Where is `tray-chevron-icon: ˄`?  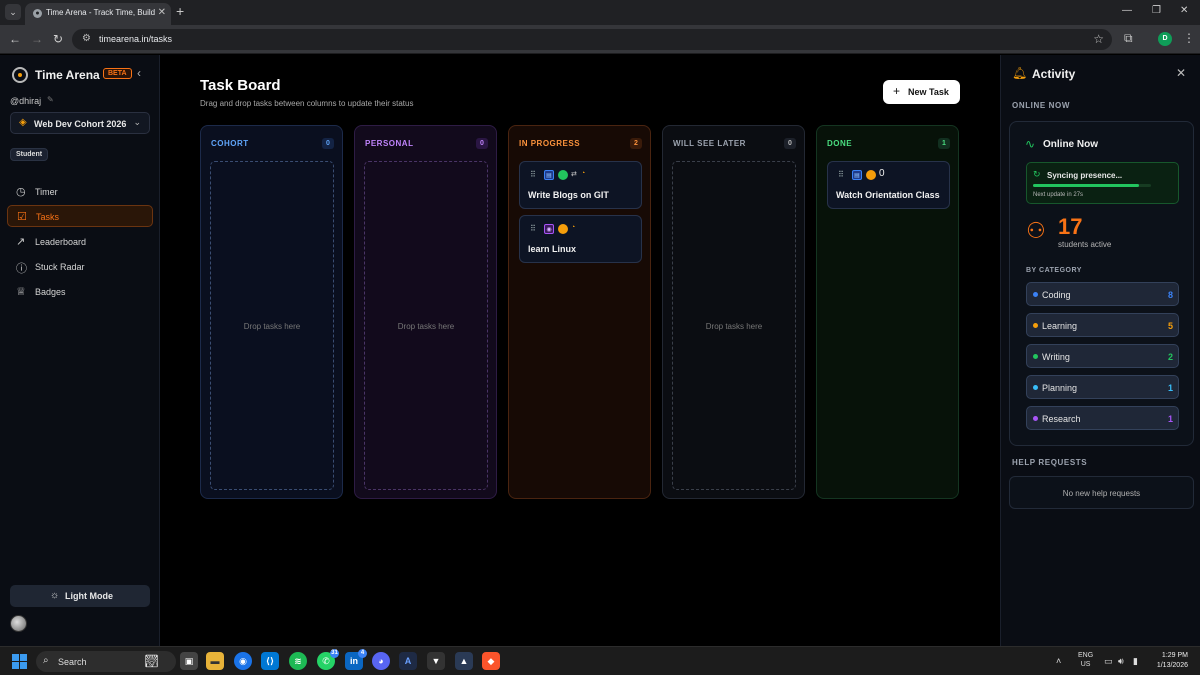
tray-chevron-icon: ˄ is located at coordinates (1058, 661).